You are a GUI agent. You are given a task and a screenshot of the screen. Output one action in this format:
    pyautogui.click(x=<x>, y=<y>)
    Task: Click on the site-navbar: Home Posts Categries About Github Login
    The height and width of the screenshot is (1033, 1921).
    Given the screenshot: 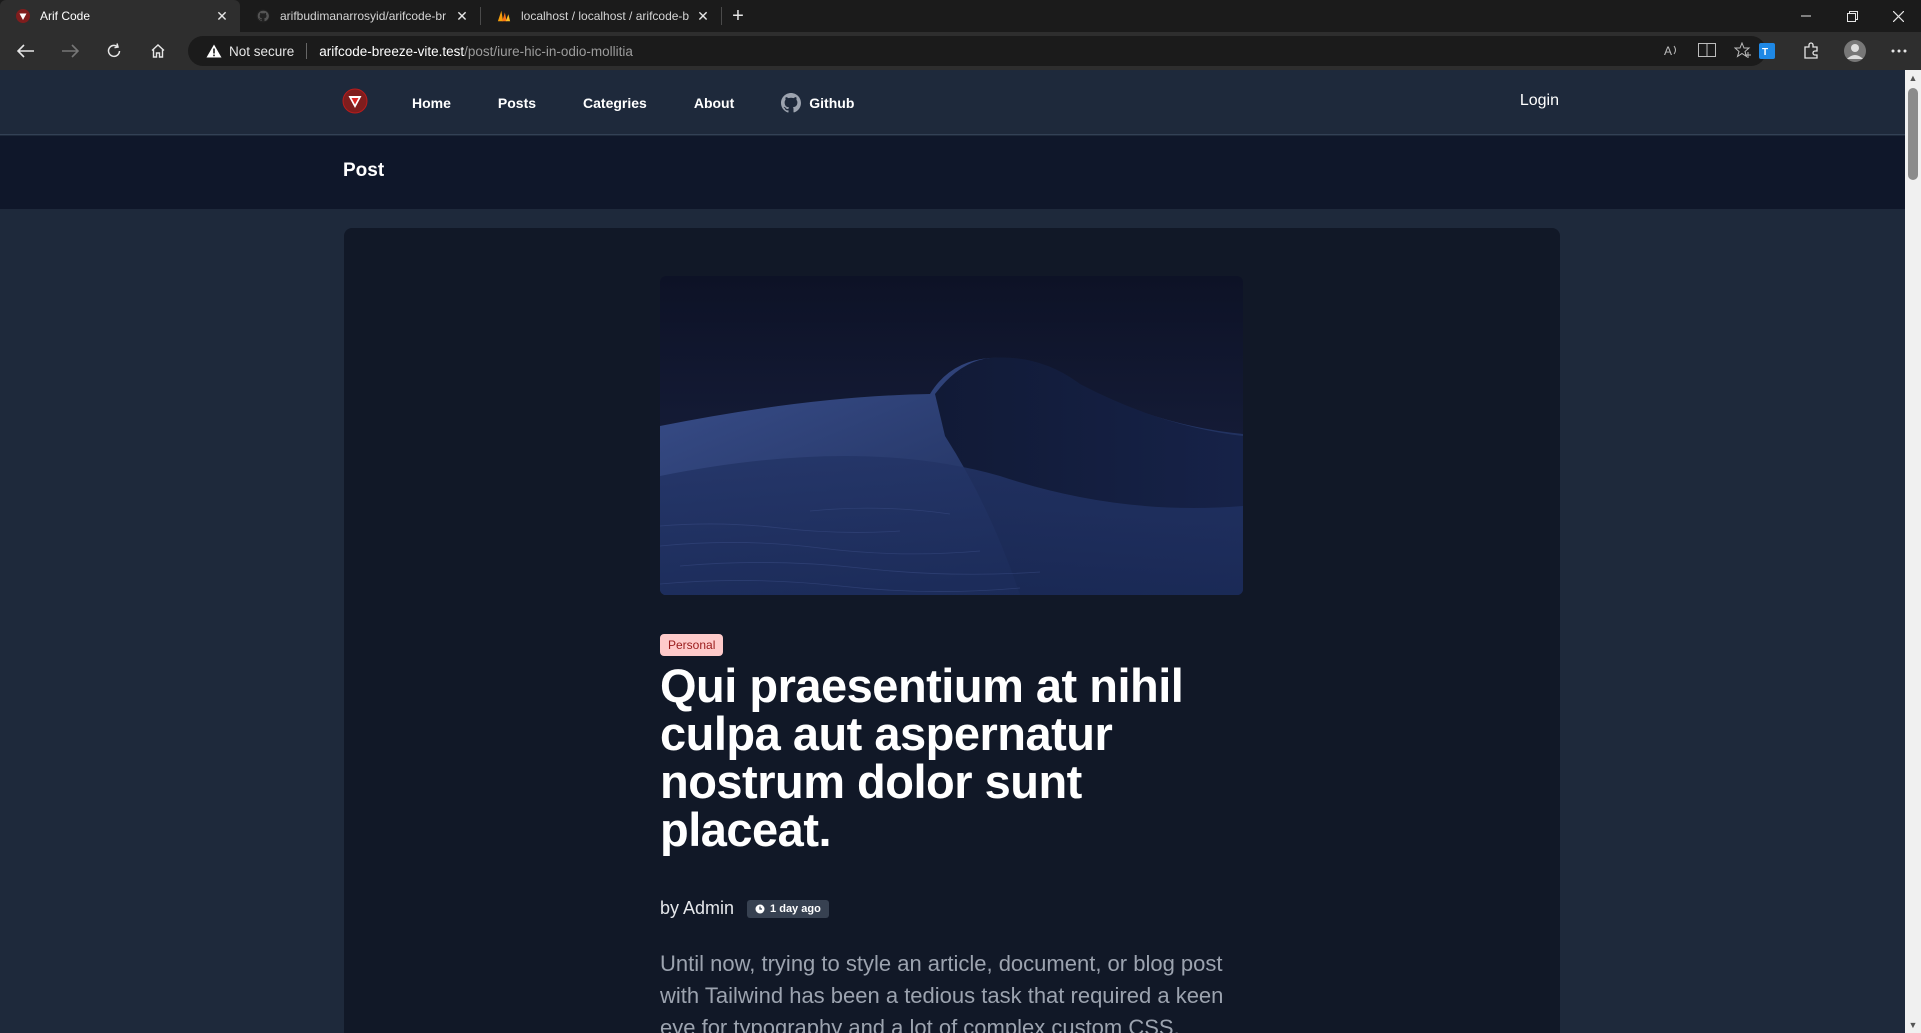 What is the action you would take?
    pyautogui.click(x=952, y=102)
    